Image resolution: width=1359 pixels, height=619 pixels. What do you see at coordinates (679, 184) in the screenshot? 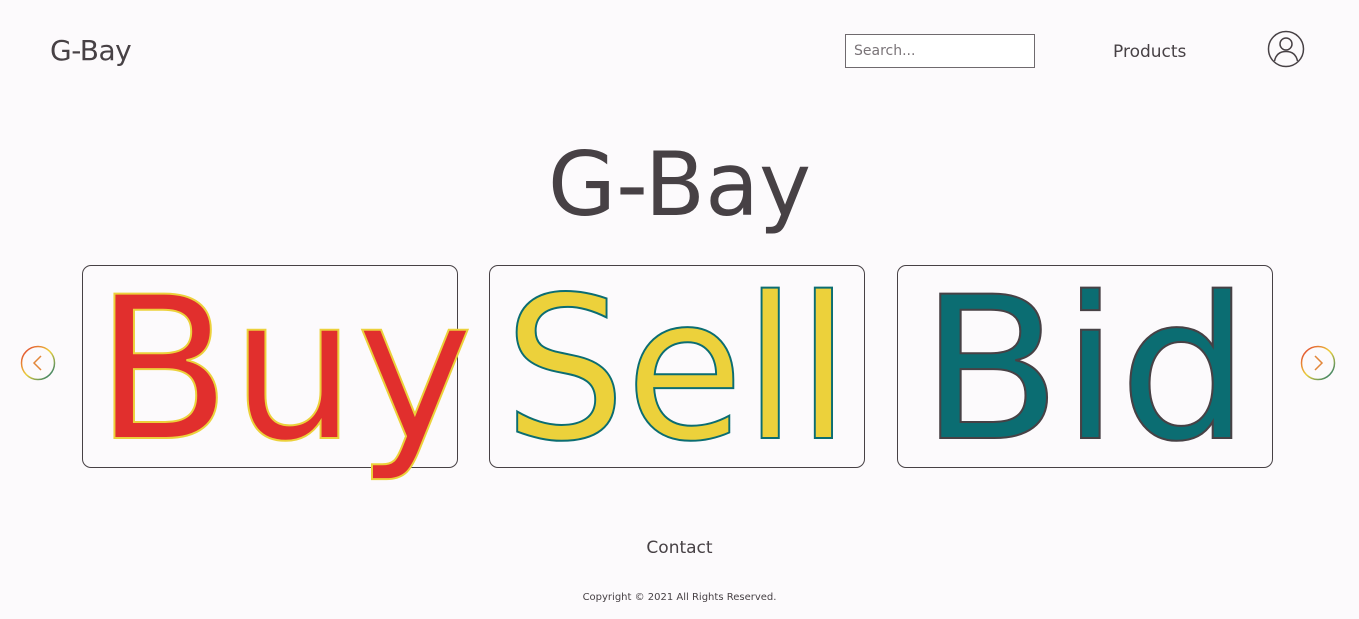
I see `hero-title: G-Bay` at bounding box center [679, 184].